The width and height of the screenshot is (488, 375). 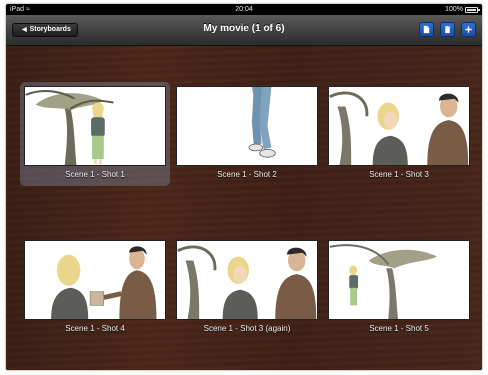 I want to click on navigation-bar: ◀ Storyboards My movie (1 of 6), so click(x=244, y=30).